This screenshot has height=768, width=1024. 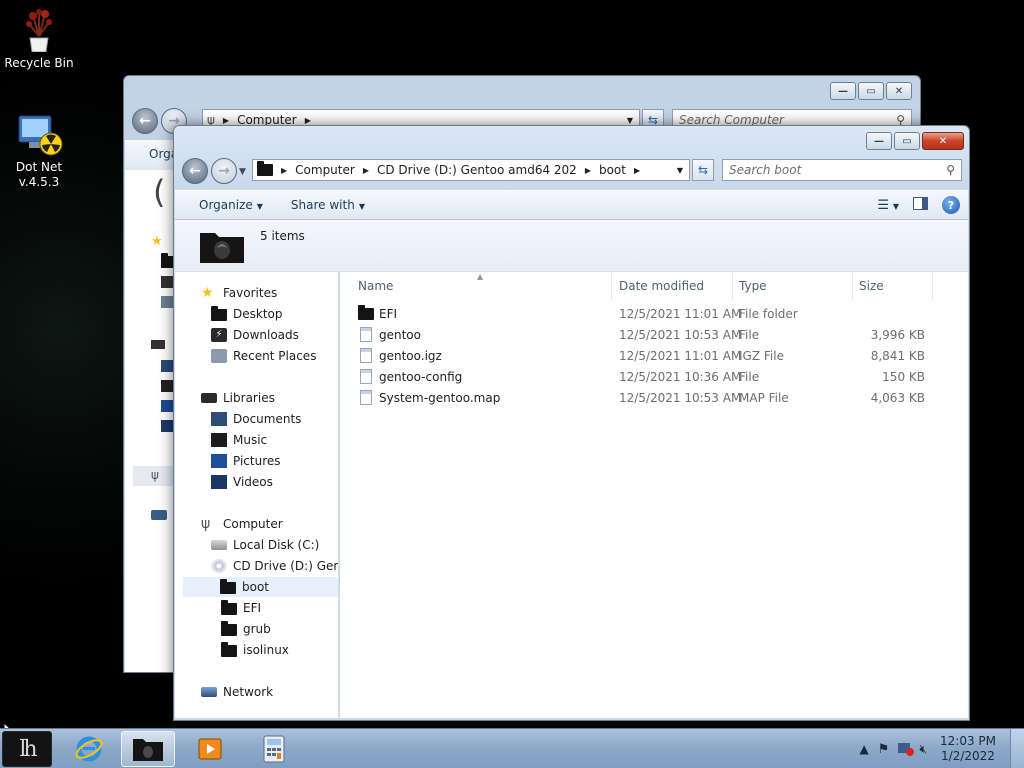 I want to click on nav-documents: Documents, so click(x=256, y=419).